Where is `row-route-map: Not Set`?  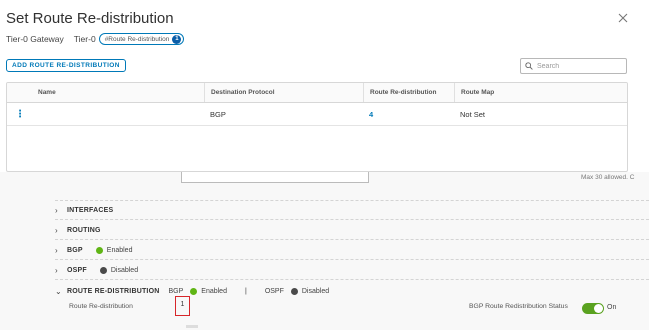 row-route-map: Not Set is located at coordinates (473, 114).